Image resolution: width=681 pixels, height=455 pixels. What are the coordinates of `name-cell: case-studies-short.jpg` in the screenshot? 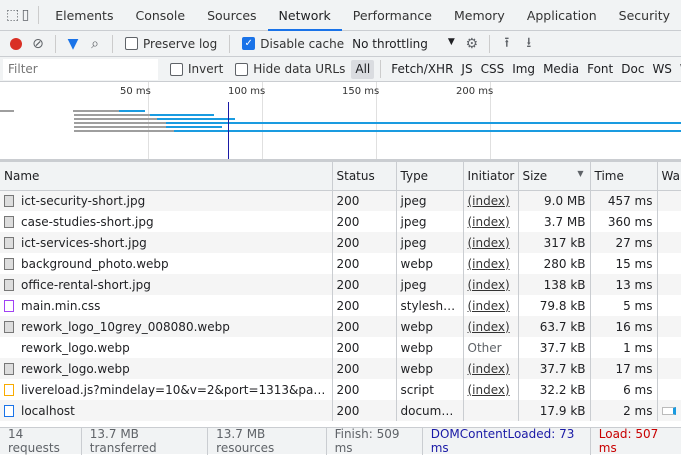 It's located at (166, 221).